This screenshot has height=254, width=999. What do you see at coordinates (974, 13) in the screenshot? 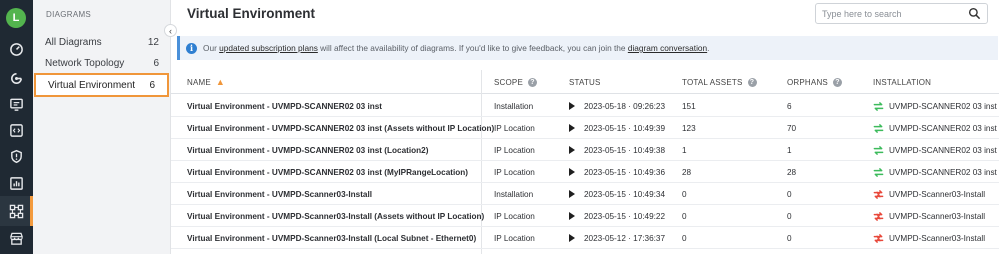
I see `search-icon` at bounding box center [974, 13].